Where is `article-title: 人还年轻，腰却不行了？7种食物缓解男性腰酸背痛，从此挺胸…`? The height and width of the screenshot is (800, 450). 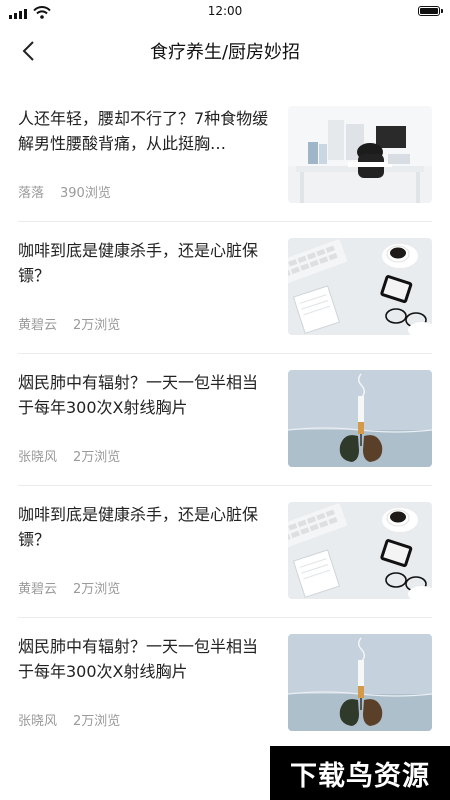 article-title: 人还年轻，腰却不行了？7种食物缓解男性腰酸背痛，从此挺胸… is located at coordinates (143, 131).